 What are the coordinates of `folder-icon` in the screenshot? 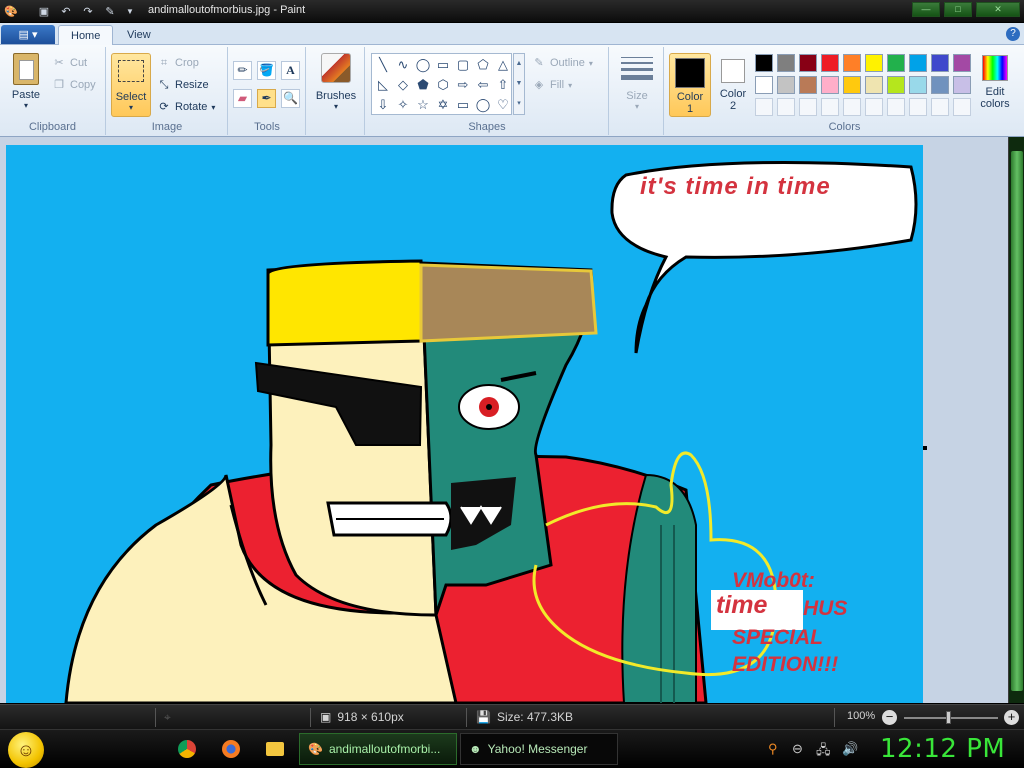 It's located at (275, 749).